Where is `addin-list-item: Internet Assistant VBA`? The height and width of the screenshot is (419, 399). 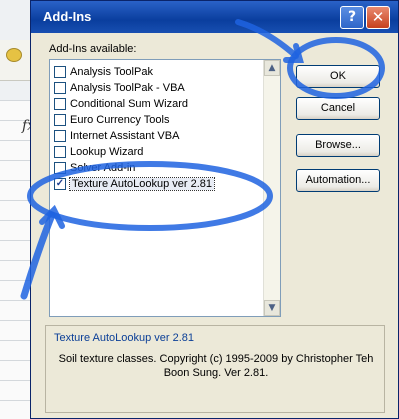 addin-list-item: Internet Assistant VBA is located at coordinates (165, 136).